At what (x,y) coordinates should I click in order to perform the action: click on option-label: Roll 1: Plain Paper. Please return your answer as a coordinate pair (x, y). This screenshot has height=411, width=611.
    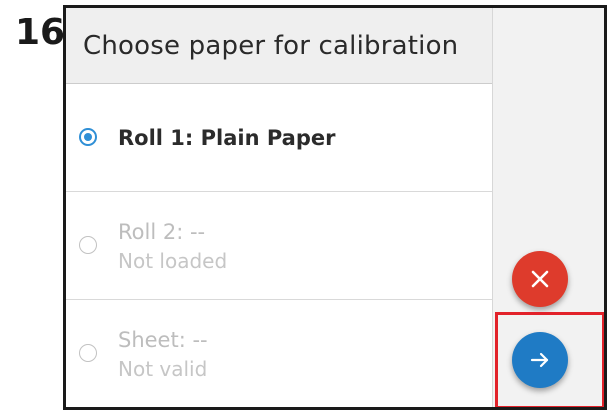
    Looking at the image, I should click on (227, 137).